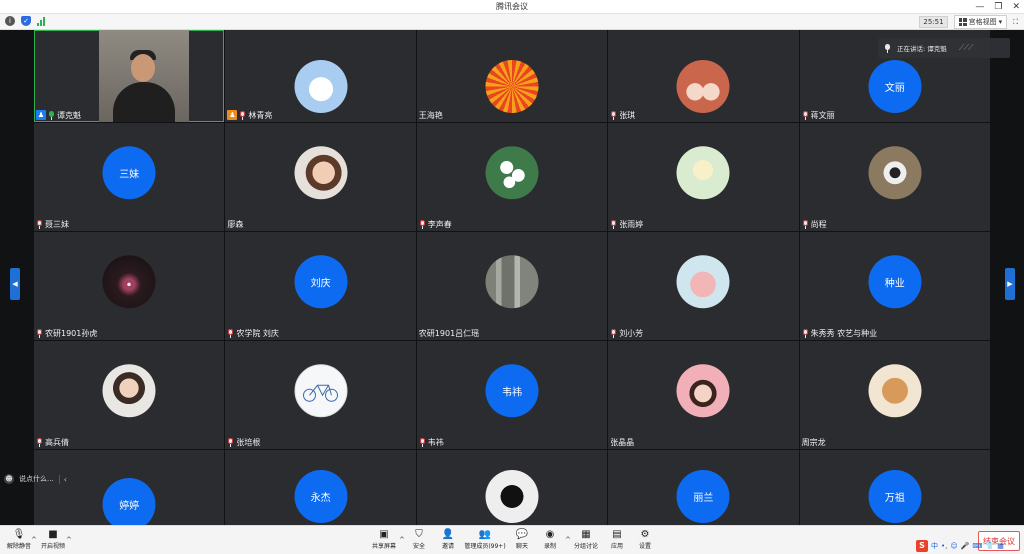 The image size is (1024, 554). I want to click on keyboard-icon: ⌨, so click(977, 546).